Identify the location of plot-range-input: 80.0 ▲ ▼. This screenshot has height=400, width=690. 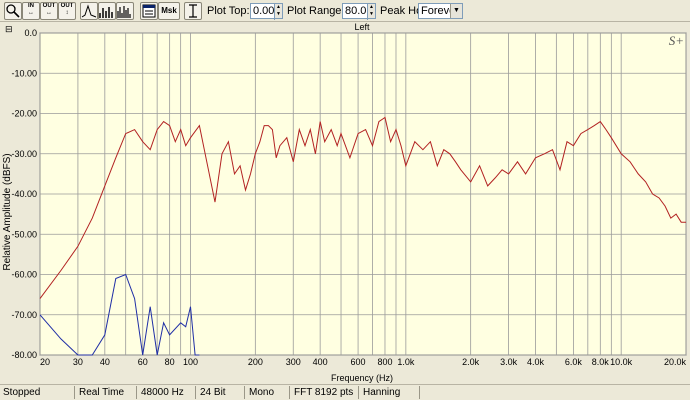
(359, 11).